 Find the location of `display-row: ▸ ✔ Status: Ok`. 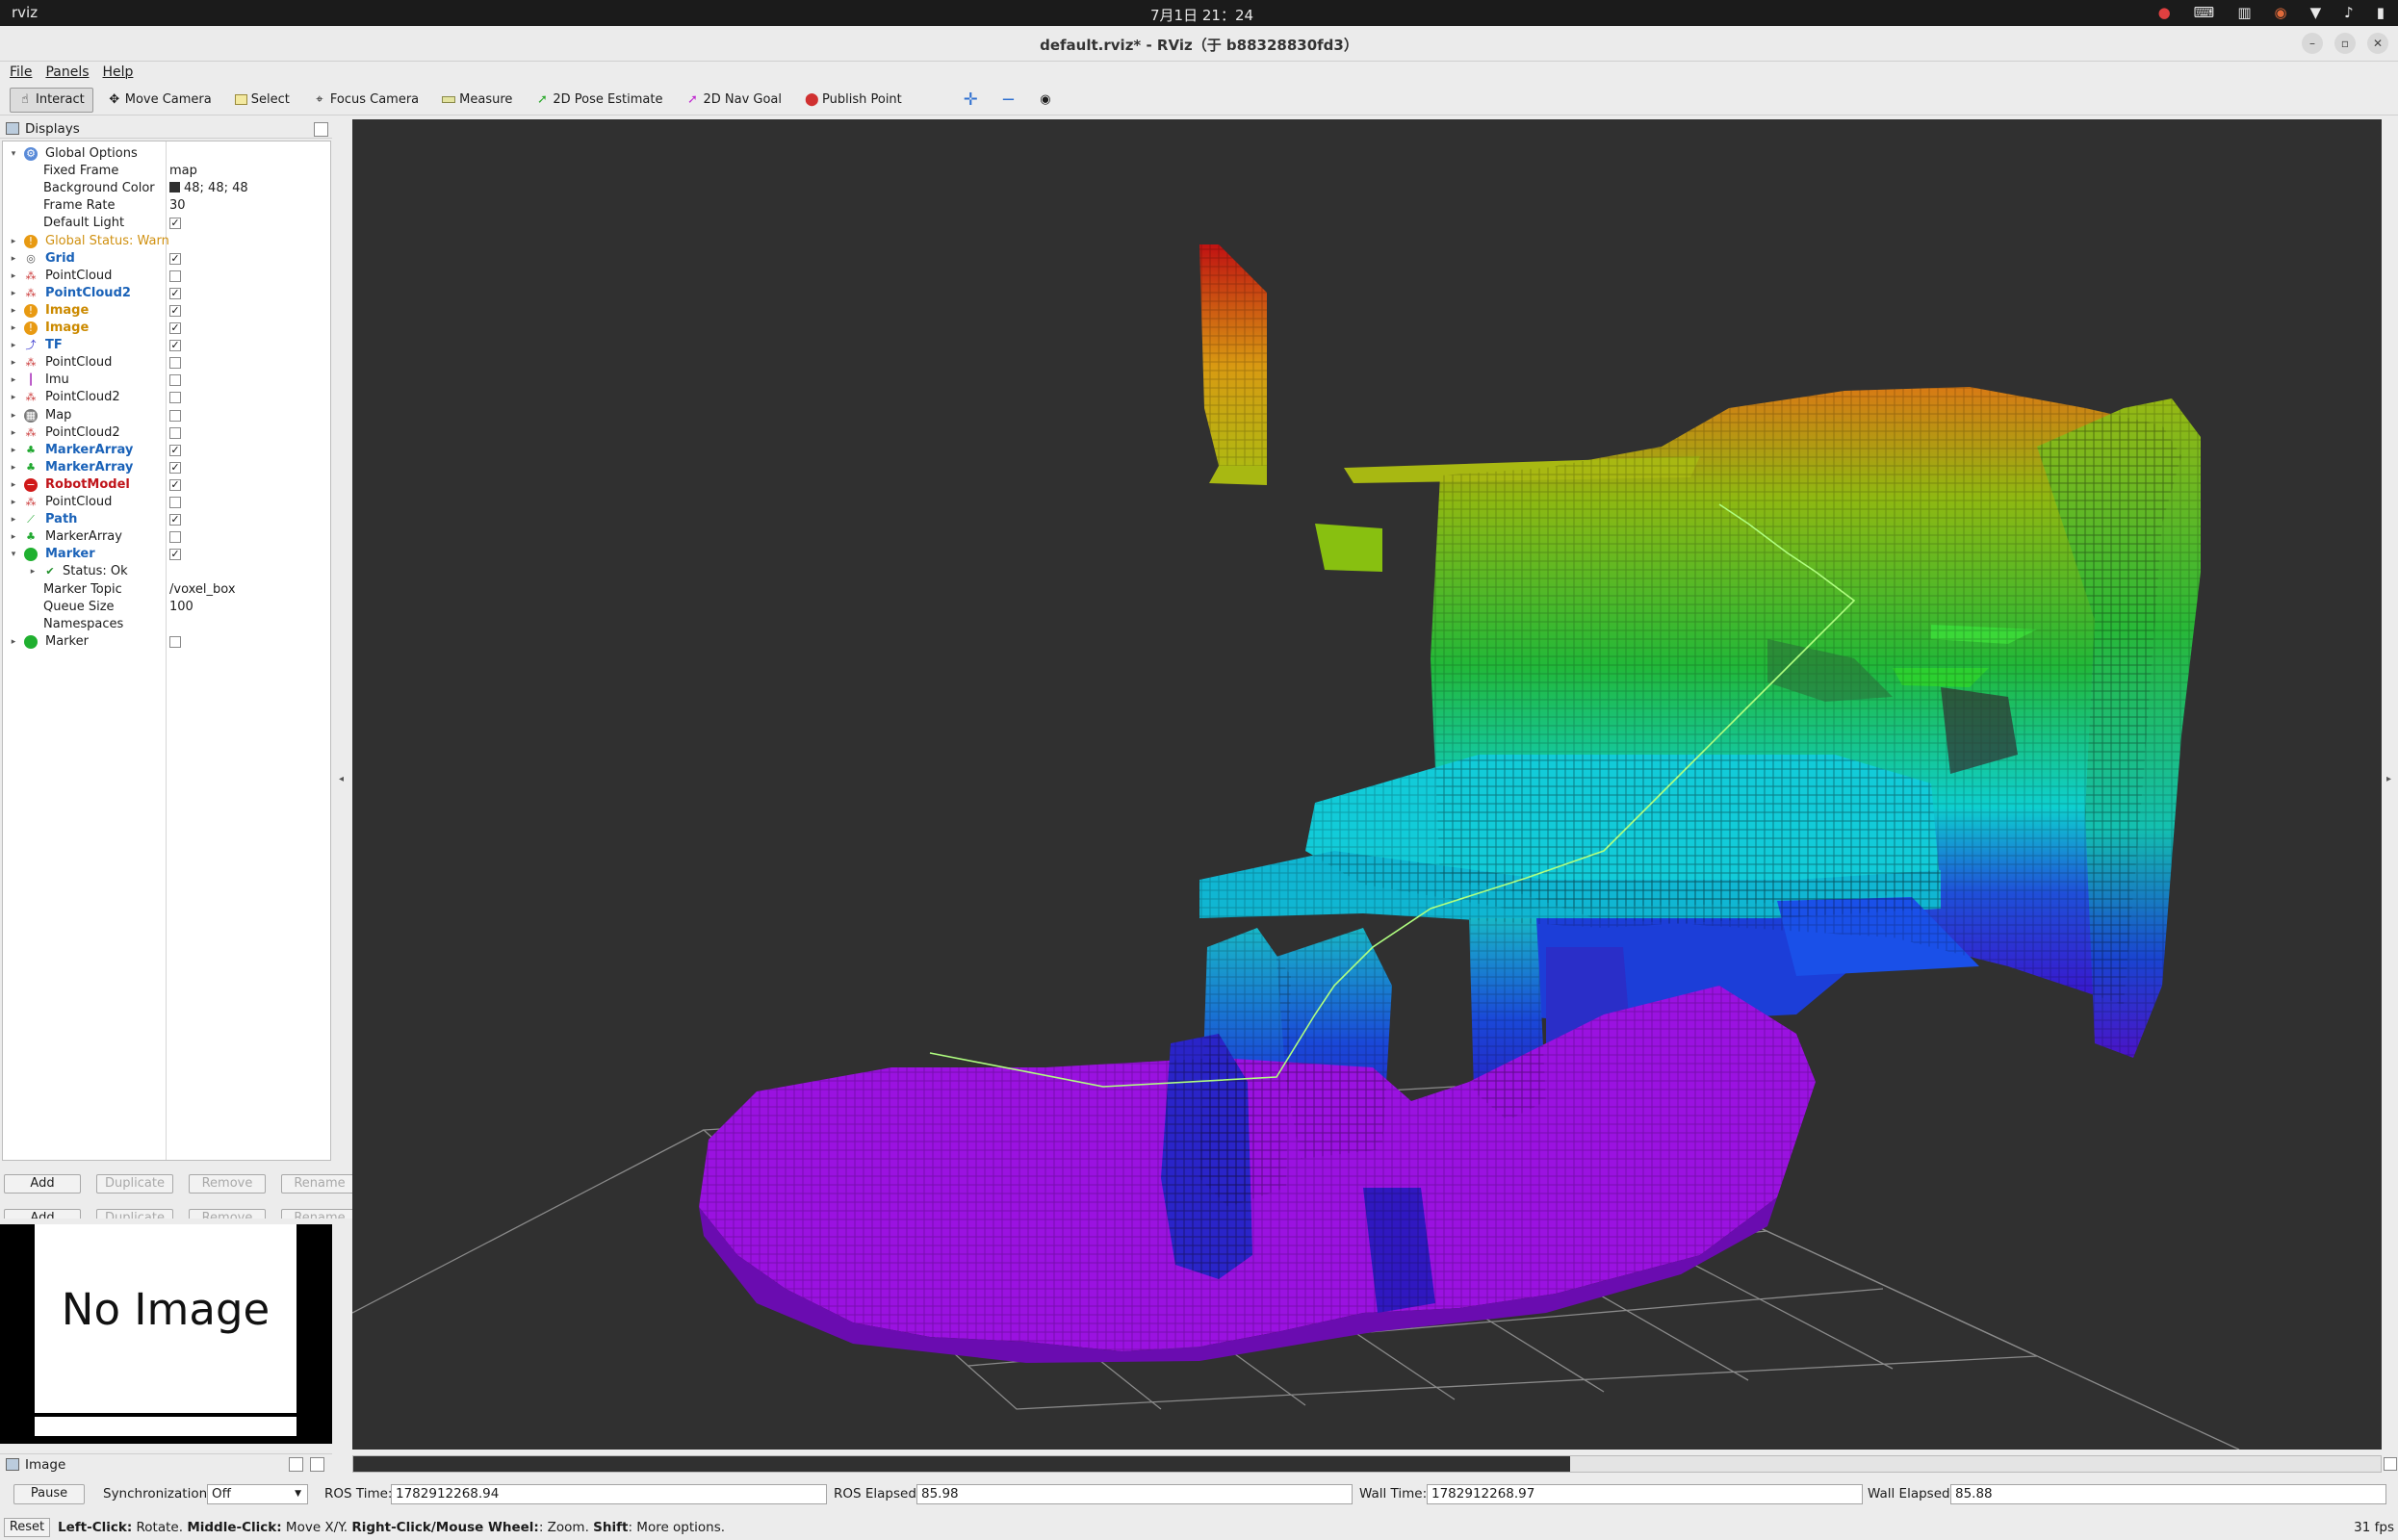

display-row: ▸ ✔ Status: Ok is located at coordinates (166, 571).